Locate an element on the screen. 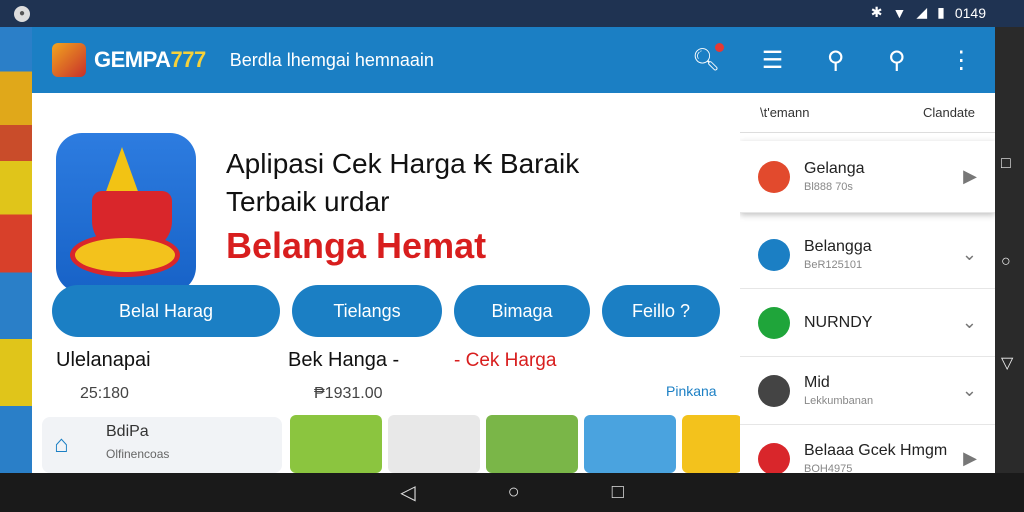 This screenshot has width=1024, height=512. recents-icon: □ is located at coordinates (618, 492).